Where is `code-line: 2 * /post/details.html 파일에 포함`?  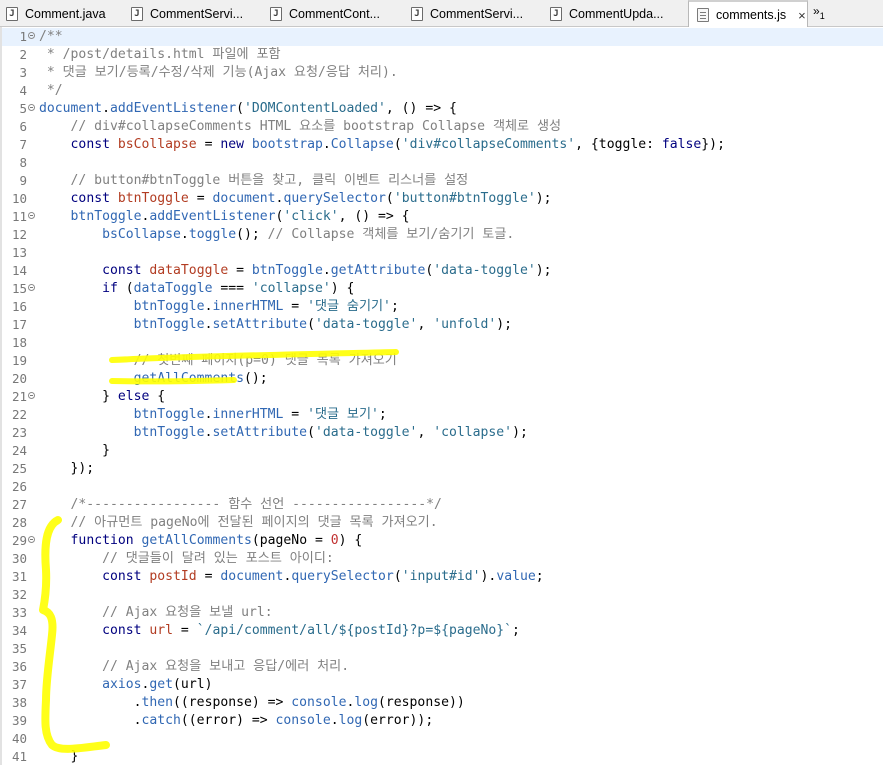
code-line: 2 * /post/details.html 파일에 포함 is located at coordinates (442, 55).